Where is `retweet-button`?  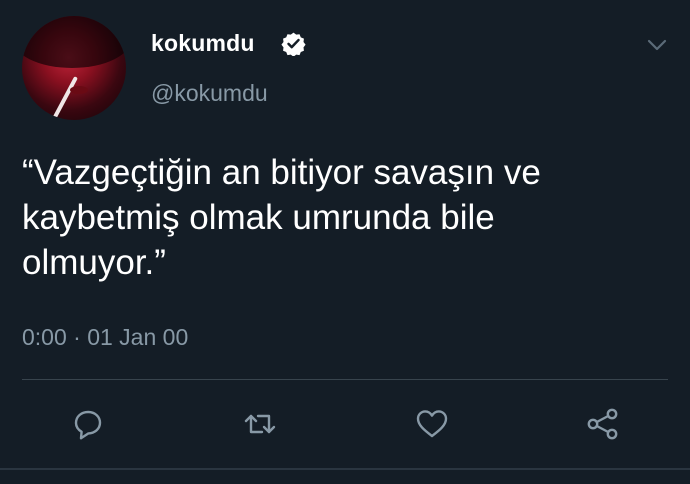 retweet-button is located at coordinates (260, 424).